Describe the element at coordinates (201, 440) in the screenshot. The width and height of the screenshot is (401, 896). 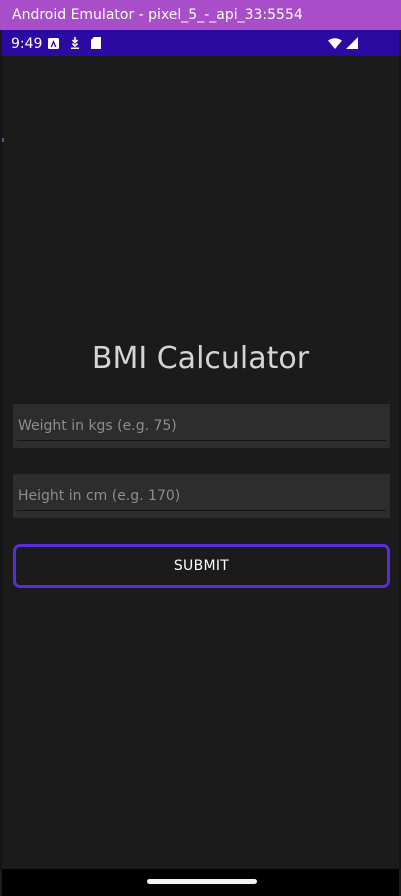
I see `weight-field-underline` at that location.